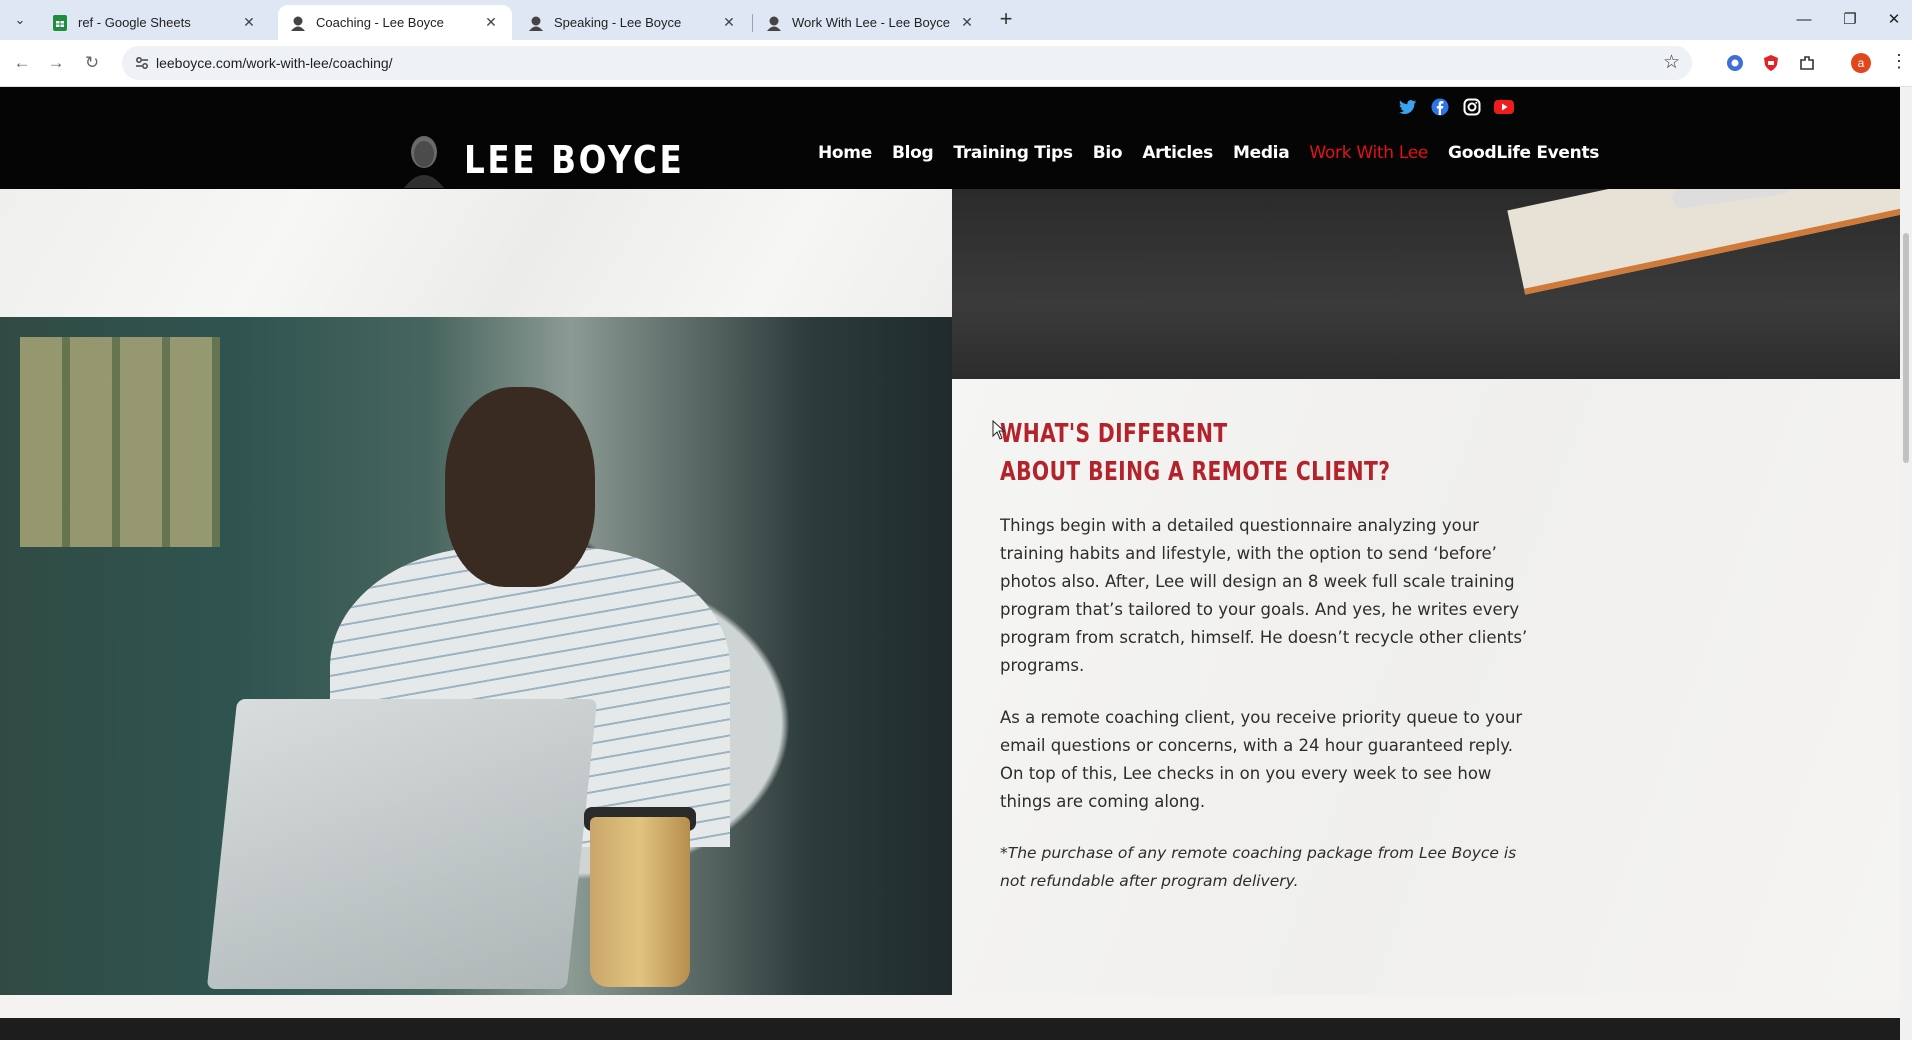 The width and height of the screenshot is (1912, 1040). What do you see at coordinates (1114, 434) in the screenshot?
I see `heading-line-1: WHAT'S DIFFERENT` at bounding box center [1114, 434].